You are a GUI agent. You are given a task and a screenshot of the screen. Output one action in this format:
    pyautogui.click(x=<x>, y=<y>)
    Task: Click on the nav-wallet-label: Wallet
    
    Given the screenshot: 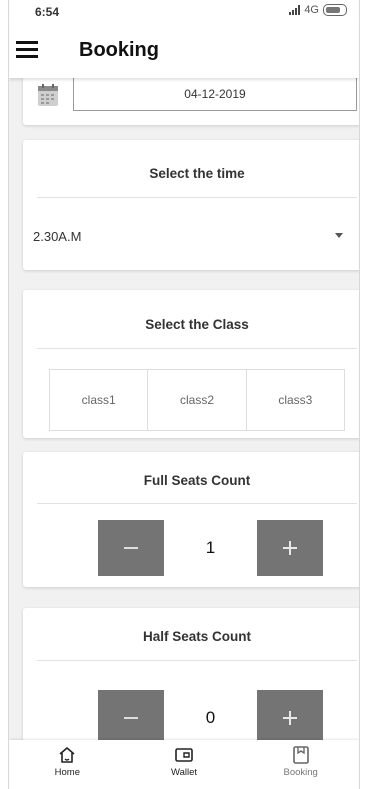 What is the action you would take?
    pyautogui.click(x=184, y=772)
    